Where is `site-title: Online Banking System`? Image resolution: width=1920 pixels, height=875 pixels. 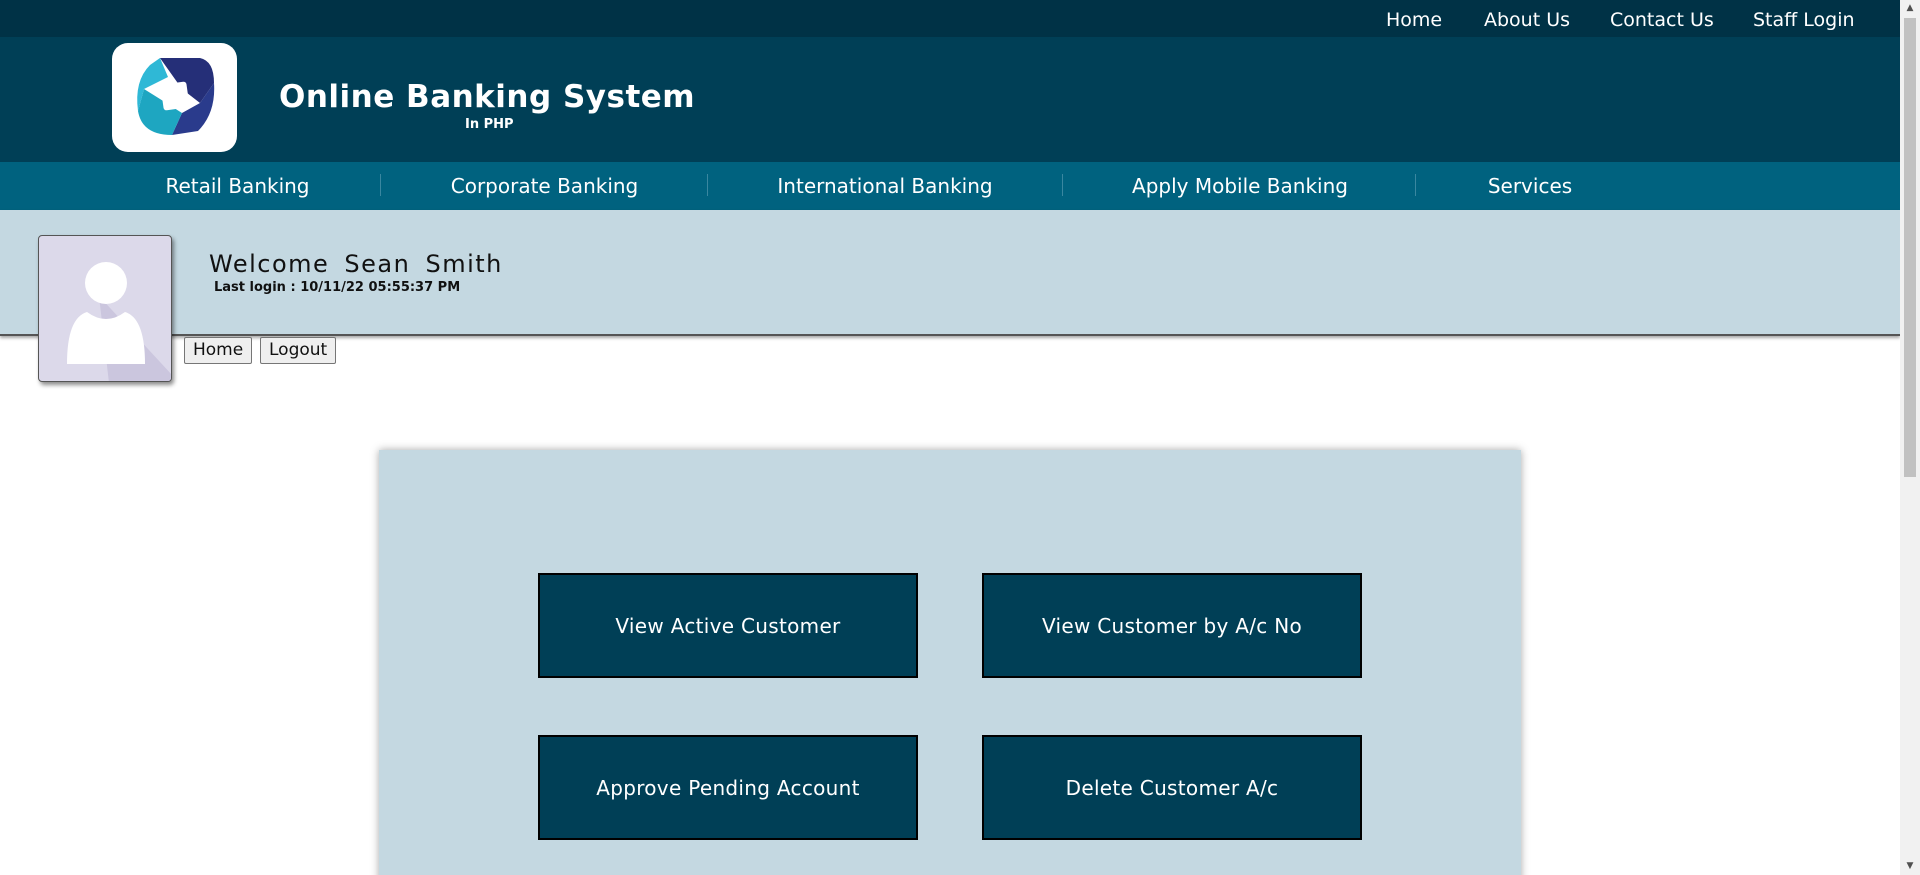
site-title: Online Banking System is located at coordinates (487, 97).